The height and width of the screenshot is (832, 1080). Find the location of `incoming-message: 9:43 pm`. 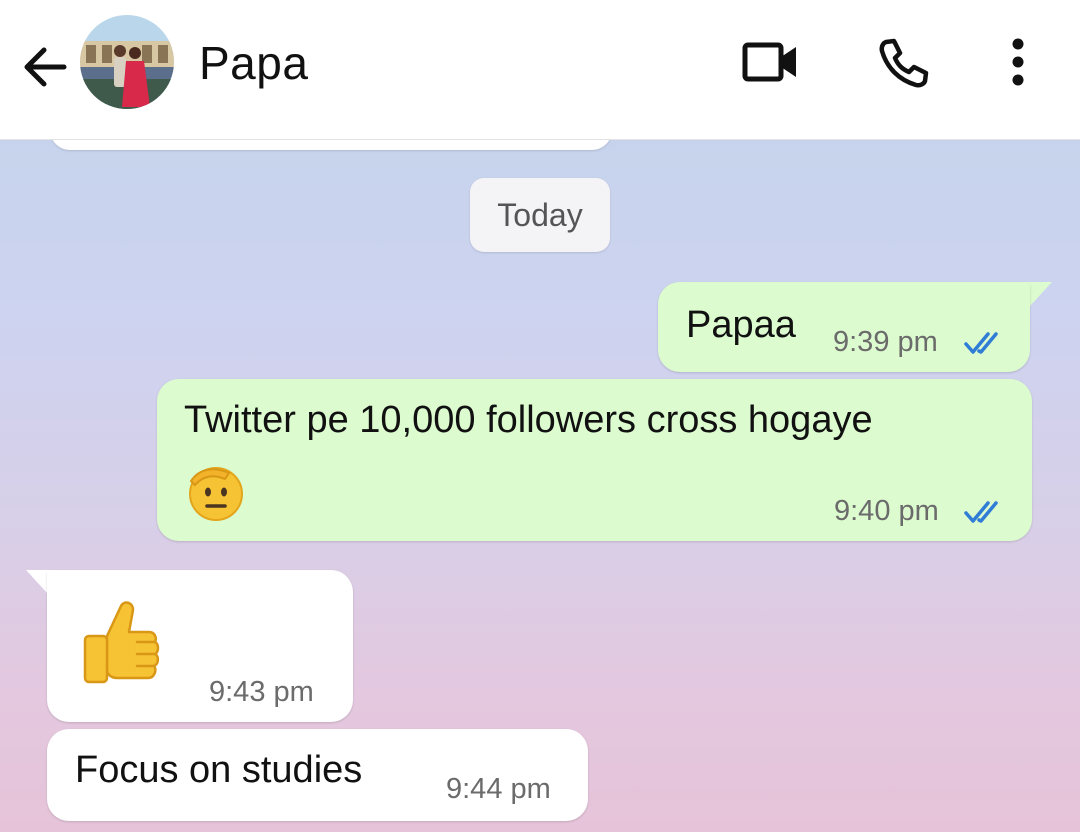

incoming-message: 9:43 pm is located at coordinates (200, 646).